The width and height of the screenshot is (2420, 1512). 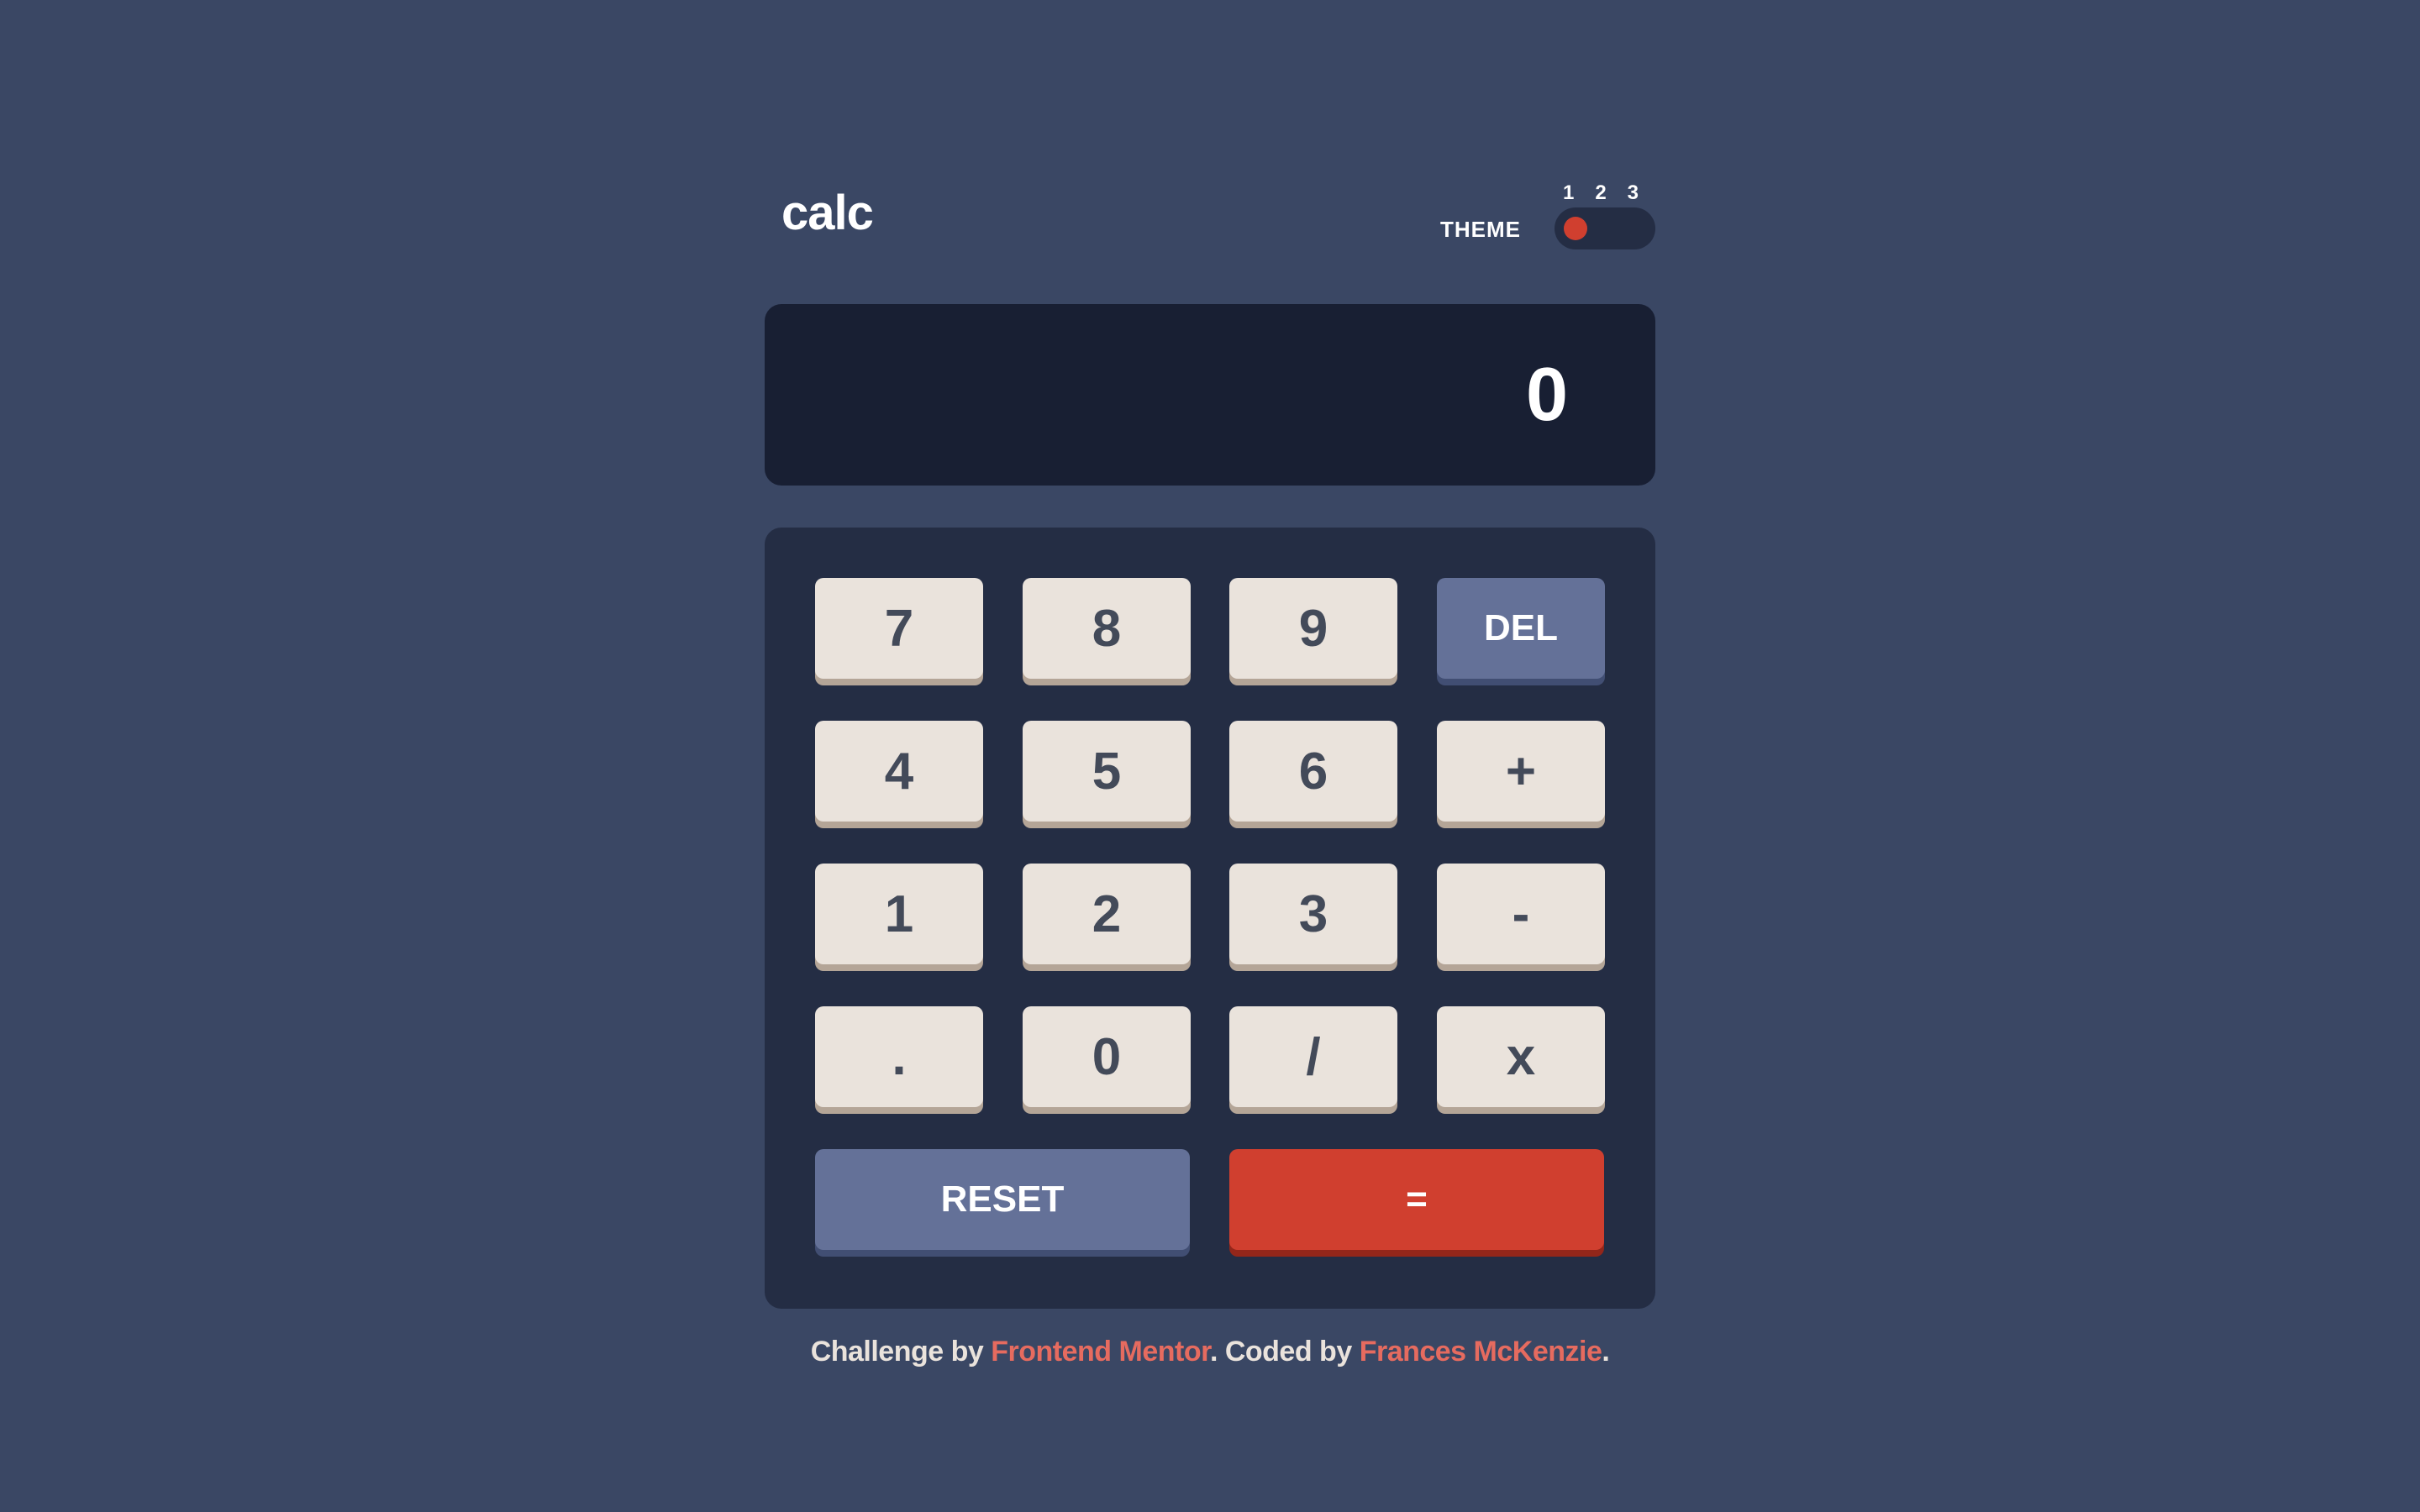 I want to click on reset-button: RESET, so click(x=1002, y=1199).